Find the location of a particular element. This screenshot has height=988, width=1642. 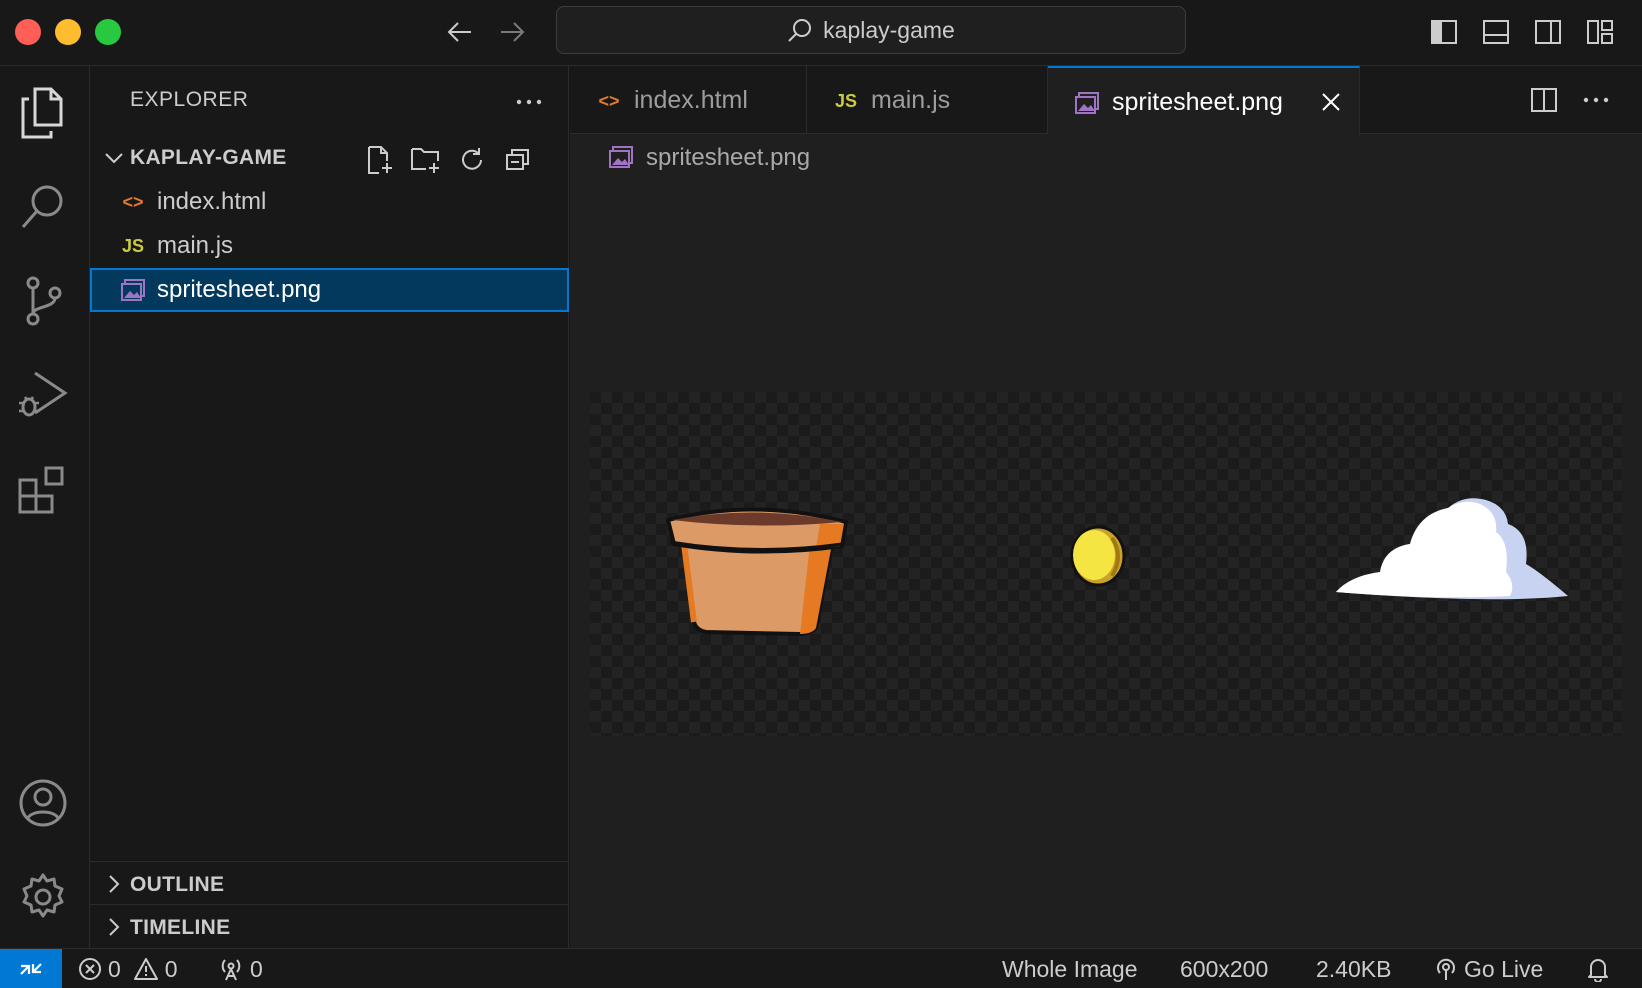

problems-indicator: 0 0 is located at coordinates (128, 968).